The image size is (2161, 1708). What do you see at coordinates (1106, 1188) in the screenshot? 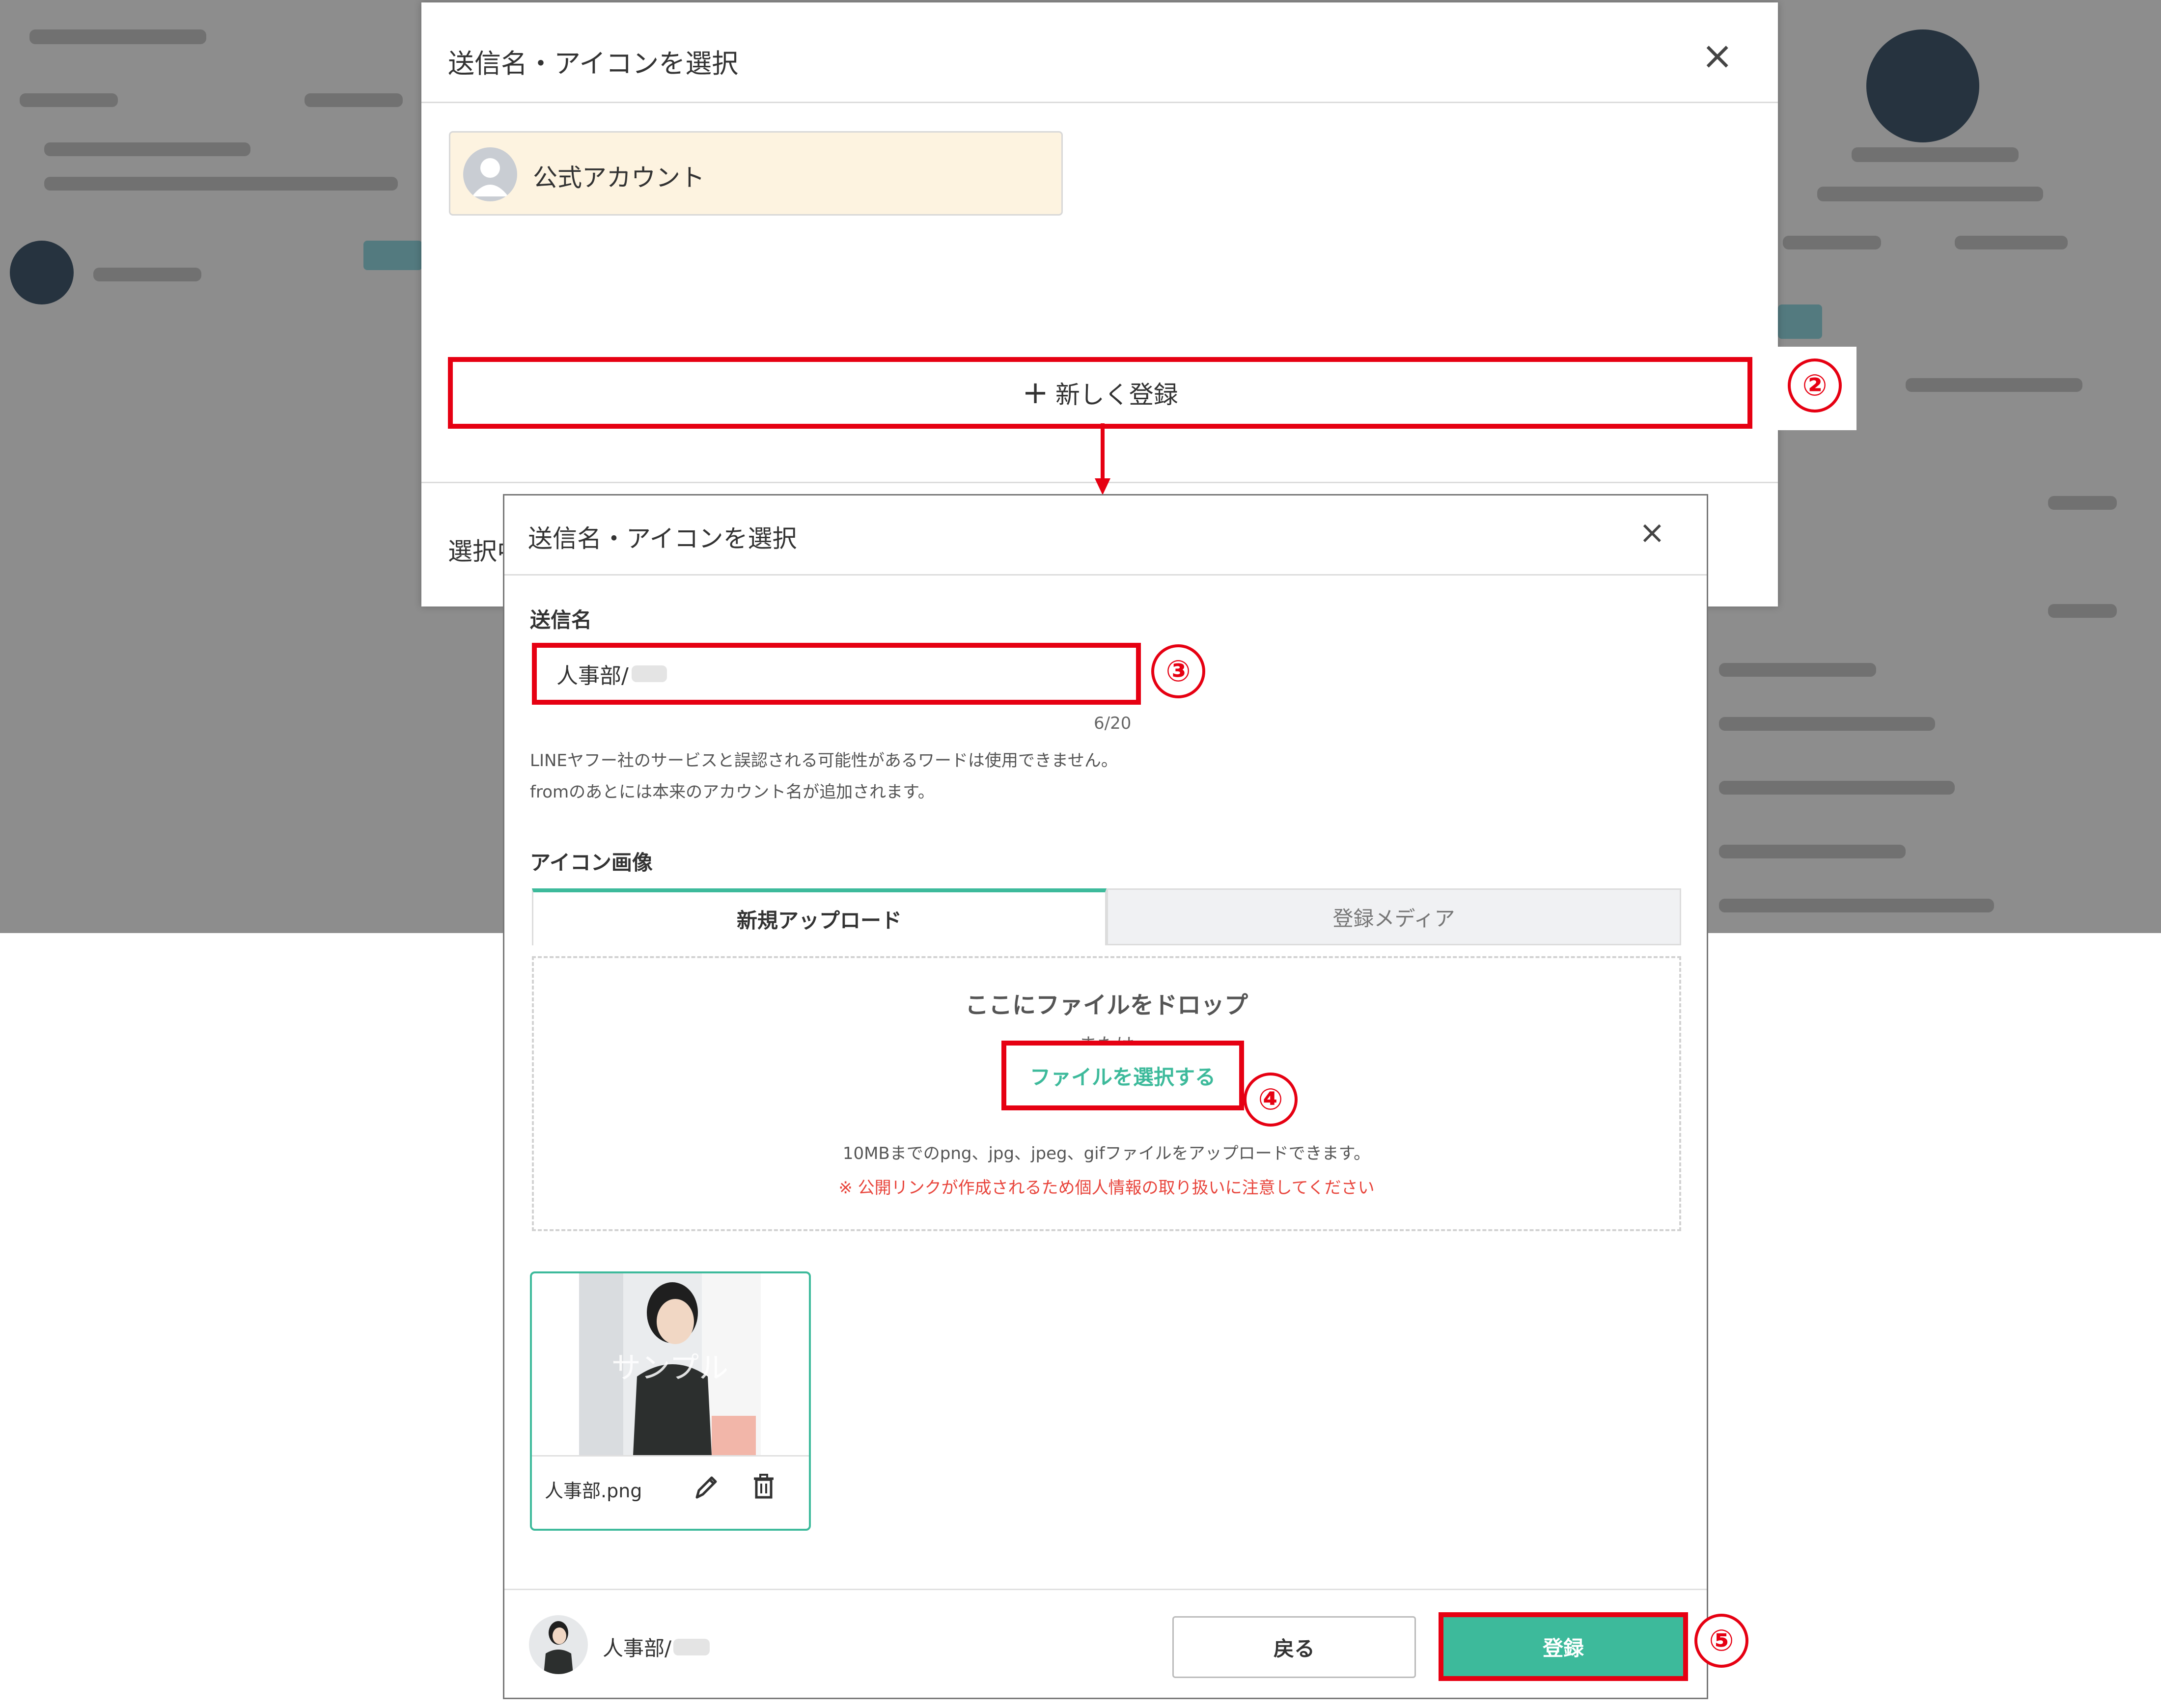
I see `privacy-warning: ※ 公開リンクが作成されるため個人情報の取り扱いに注意してください` at bounding box center [1106, 1188].